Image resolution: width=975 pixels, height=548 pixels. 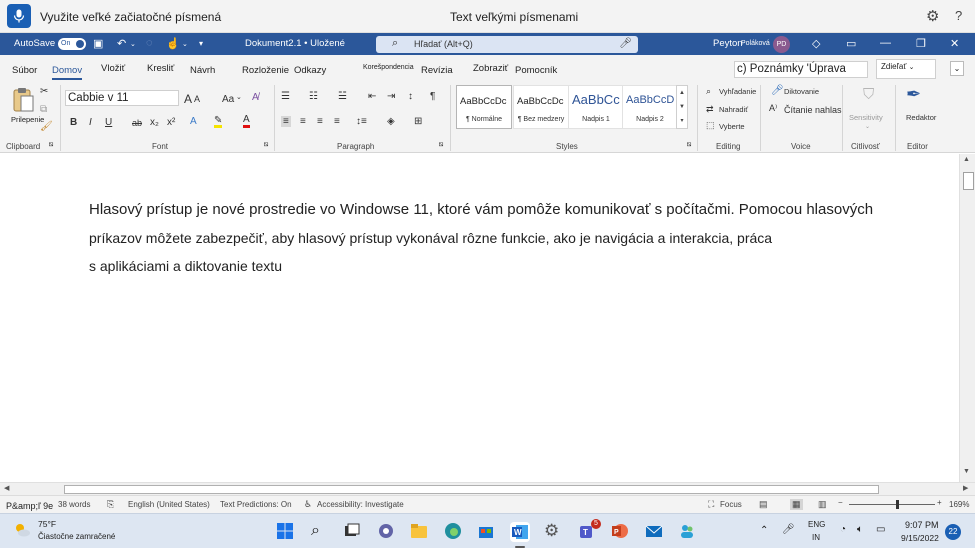 What do you see at coordinates (959, 504) in the screenshot?
I see `zoom-level: 169%` at bounding box center [959, 504].